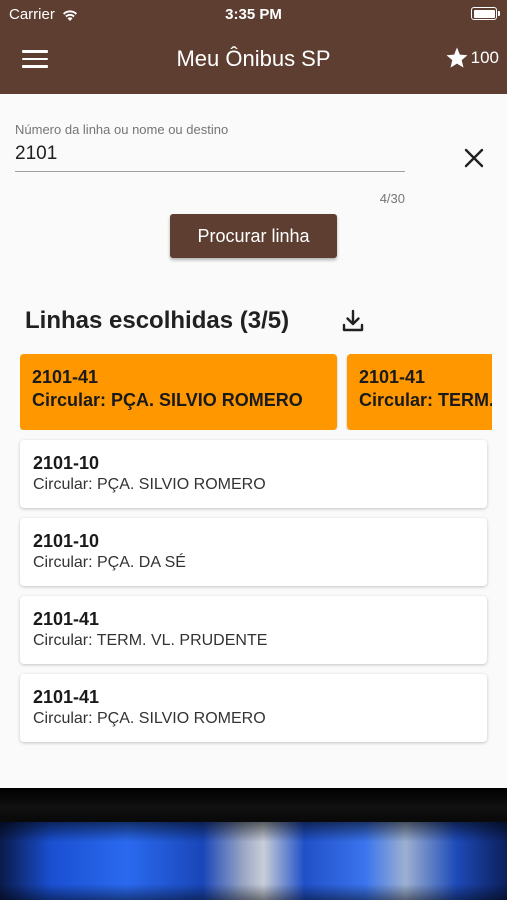  What do you see at coordinates (253, 236) in the screenshot?
I see `search-button: Procurar linha` at bounding box center [253, 236].